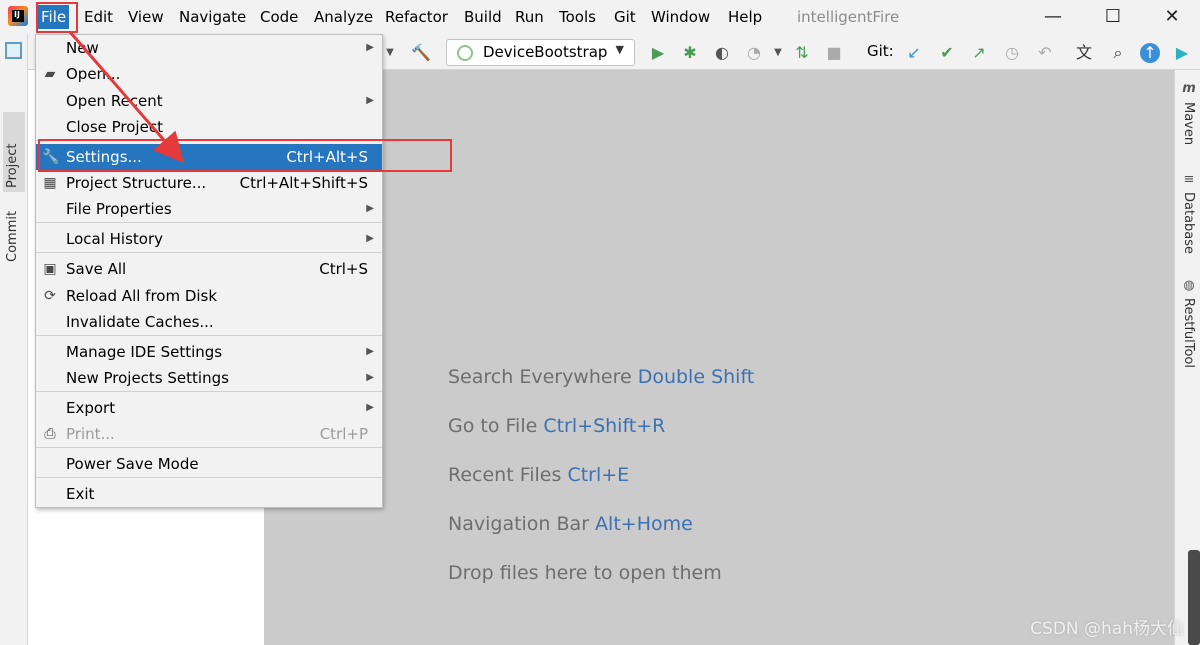  What do you see at coordinates (880, 51) in the screenshot?
I see `git-label: Git:` at bounding box center [880, 51].